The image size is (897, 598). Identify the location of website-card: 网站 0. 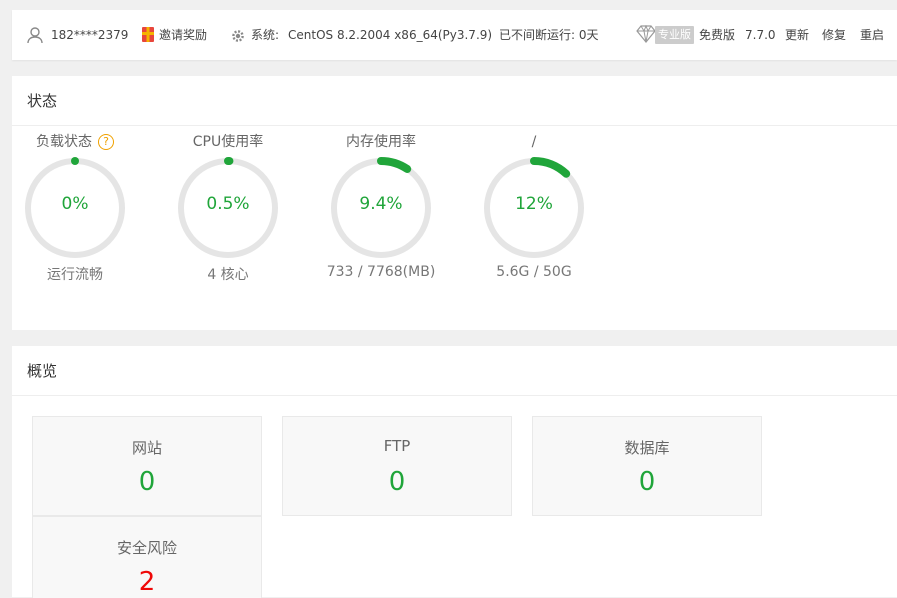
(147, 466).